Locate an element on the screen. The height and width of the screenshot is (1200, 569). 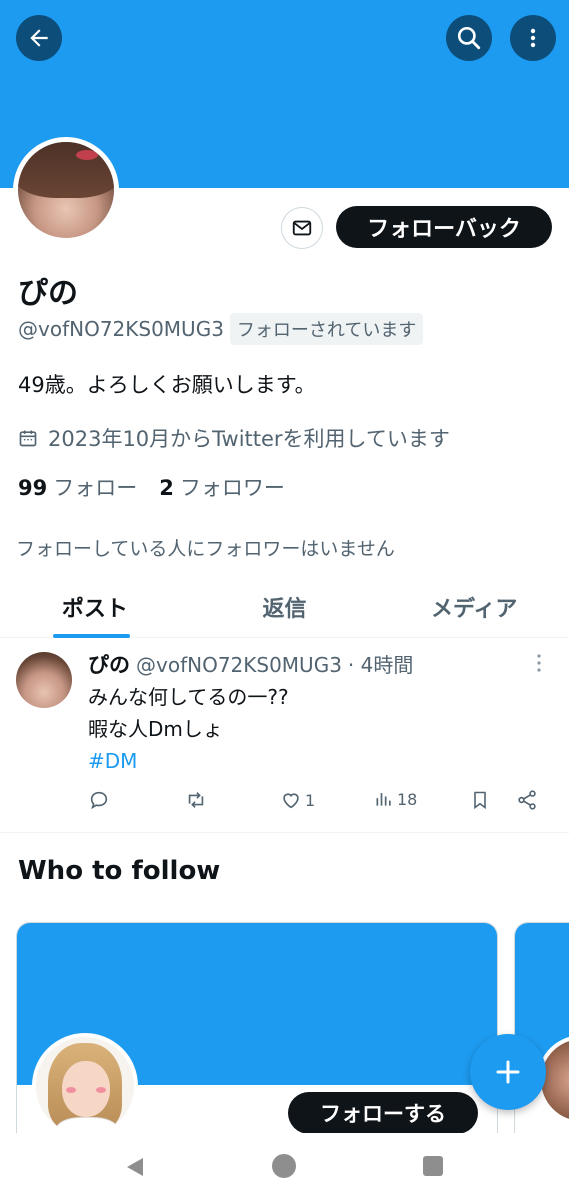
tweet-text: みんな何してるの一?? 暇な人Dmしょ #DM is located at coordinates (188, 729).